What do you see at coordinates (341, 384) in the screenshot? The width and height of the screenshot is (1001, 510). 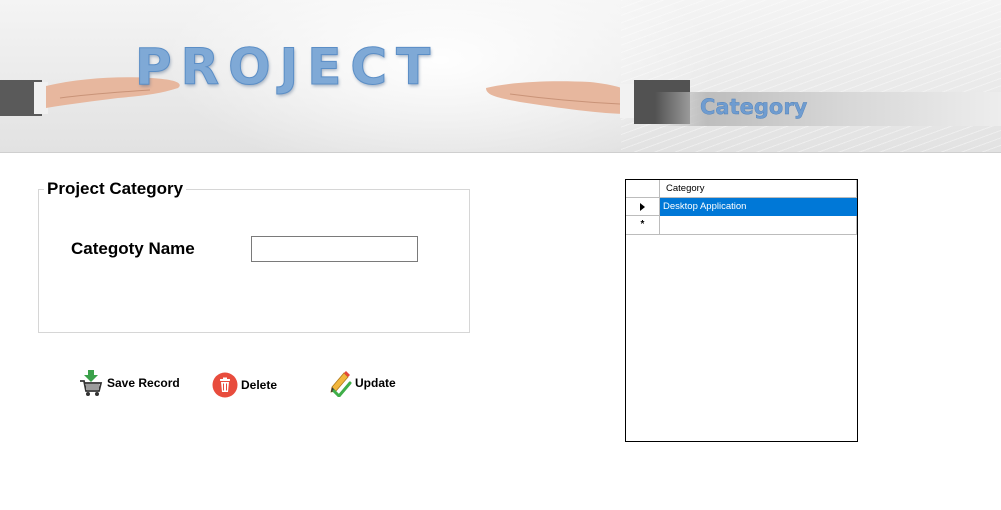 I see `pencil-check-icon` at bounding box center [341, 384].